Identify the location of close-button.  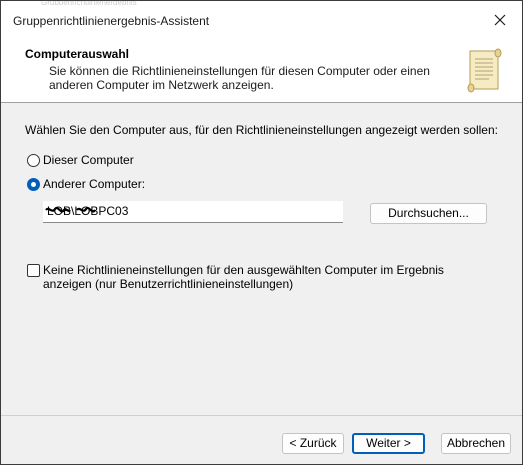
(500, 20).